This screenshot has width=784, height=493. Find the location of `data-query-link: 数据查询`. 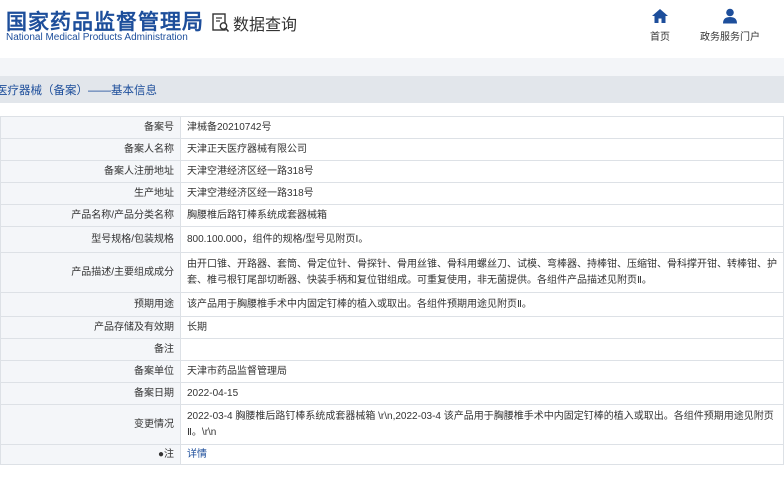

data-query-link: 数据查询 is located at coordinates (254, 23).